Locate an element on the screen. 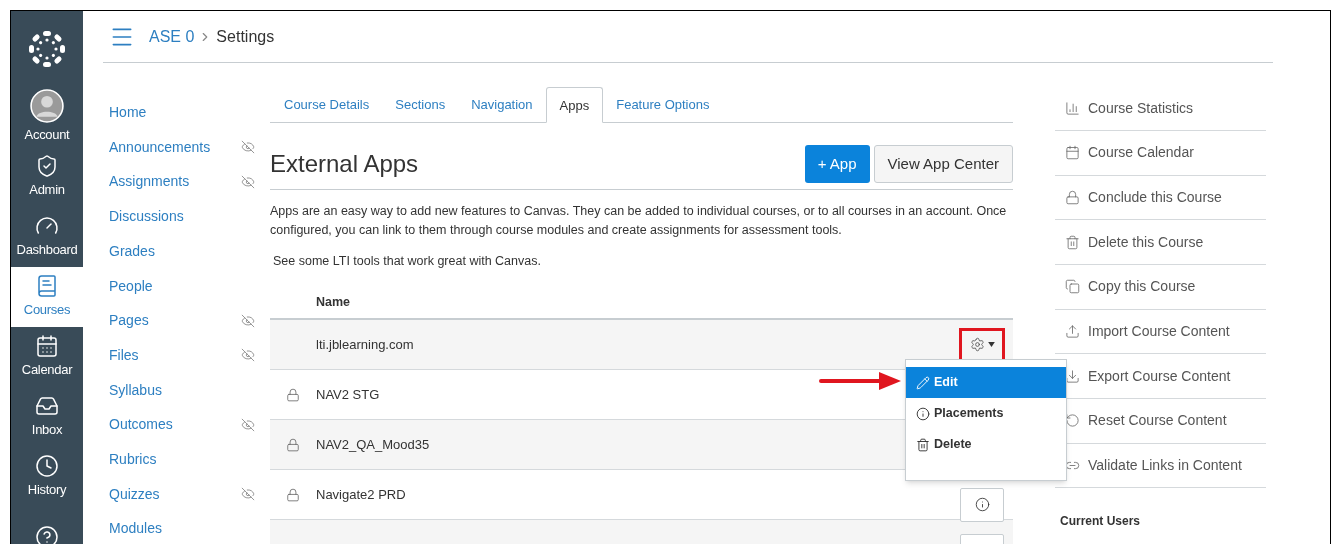 Image resolution: width=1337 pixels, height=544 pixels. tab: Navigation is located at coordinates (502, 105).